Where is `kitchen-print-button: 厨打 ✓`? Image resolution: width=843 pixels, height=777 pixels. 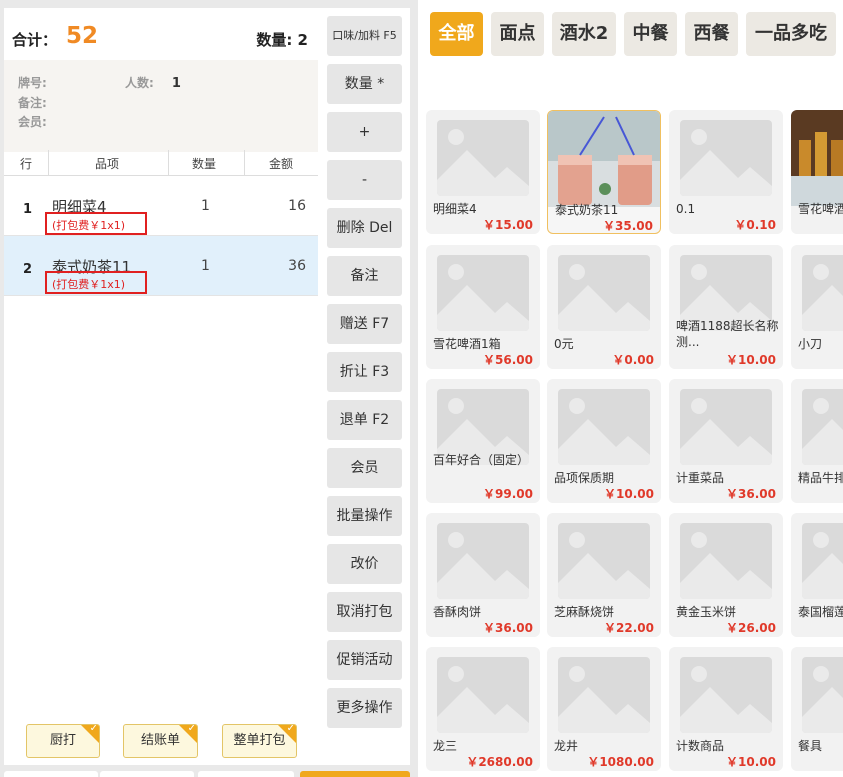 kitchen-print-button: 厨打 ✓ is located at coordinates (63, 741).